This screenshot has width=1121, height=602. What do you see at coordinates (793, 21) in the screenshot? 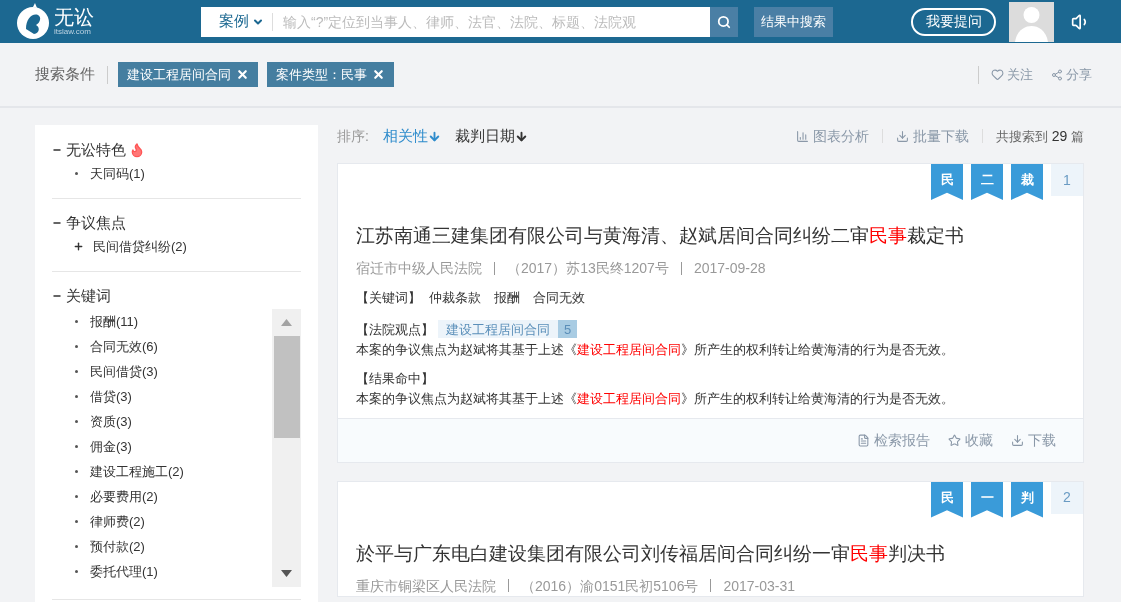
I see `refine-search-button: 结果中搜索` at bounding box center [793, 21].